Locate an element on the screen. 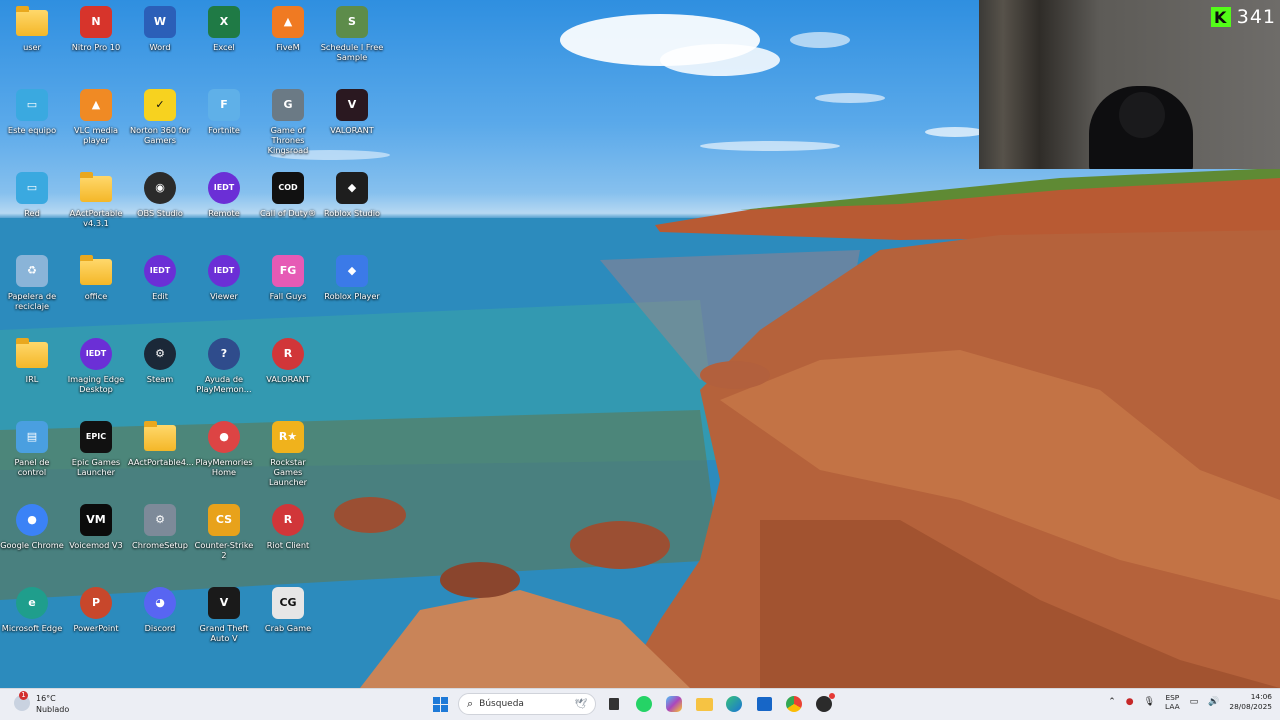  desktop-icon: IEDT Viewer is located at coordinates (224, 277).